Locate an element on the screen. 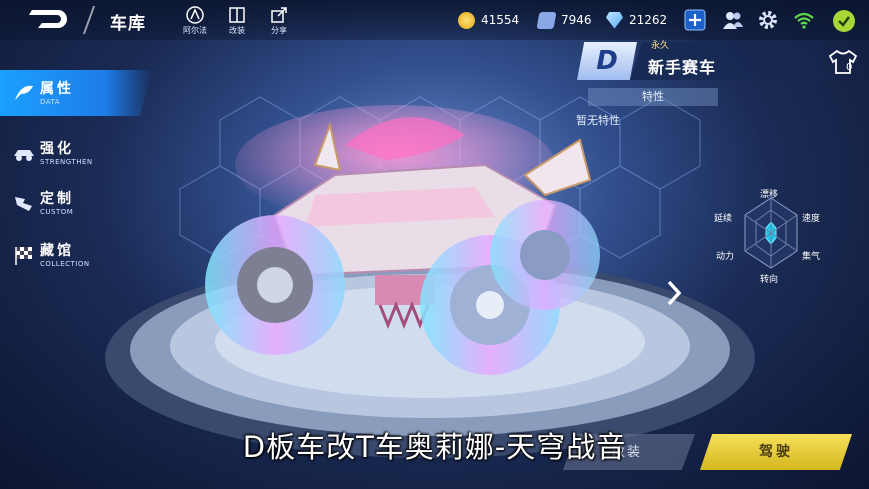 The height and width of the screenshot is (489, 869). sidebar-item-custom: 定制 CUSTOM is located at coordinates (76, 203).